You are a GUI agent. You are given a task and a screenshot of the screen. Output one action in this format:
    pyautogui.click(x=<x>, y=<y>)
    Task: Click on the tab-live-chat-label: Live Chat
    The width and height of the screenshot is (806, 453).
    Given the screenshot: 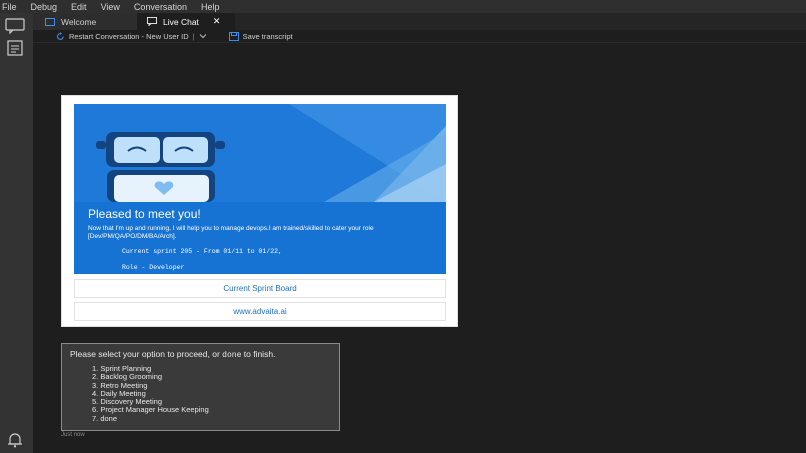 What is the action you would take?
    pyautogui.click(x=181, y=21)
    